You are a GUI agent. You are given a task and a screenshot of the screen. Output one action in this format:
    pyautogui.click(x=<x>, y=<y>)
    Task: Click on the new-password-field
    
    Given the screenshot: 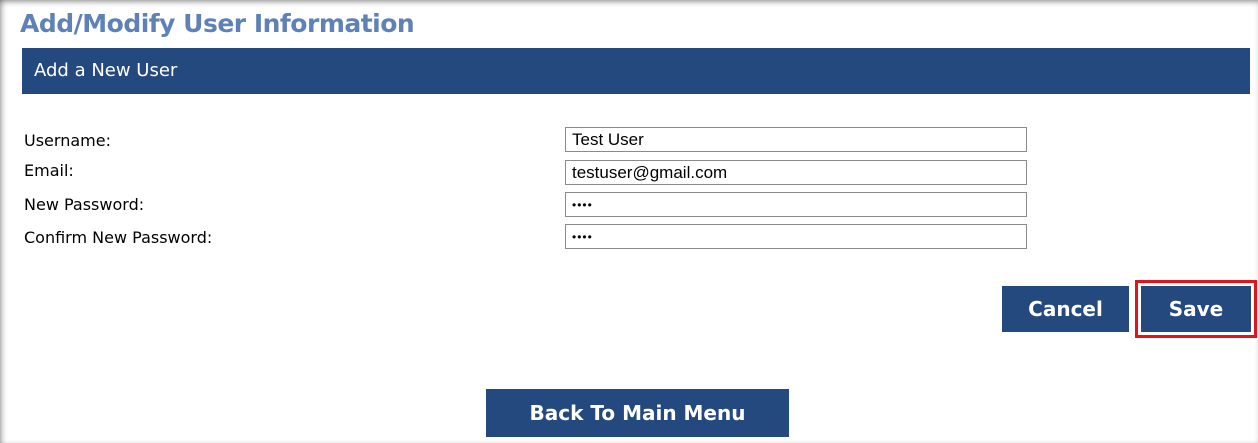 What is the action you would take?
    pyautogui.click(x=796, y=204)
    